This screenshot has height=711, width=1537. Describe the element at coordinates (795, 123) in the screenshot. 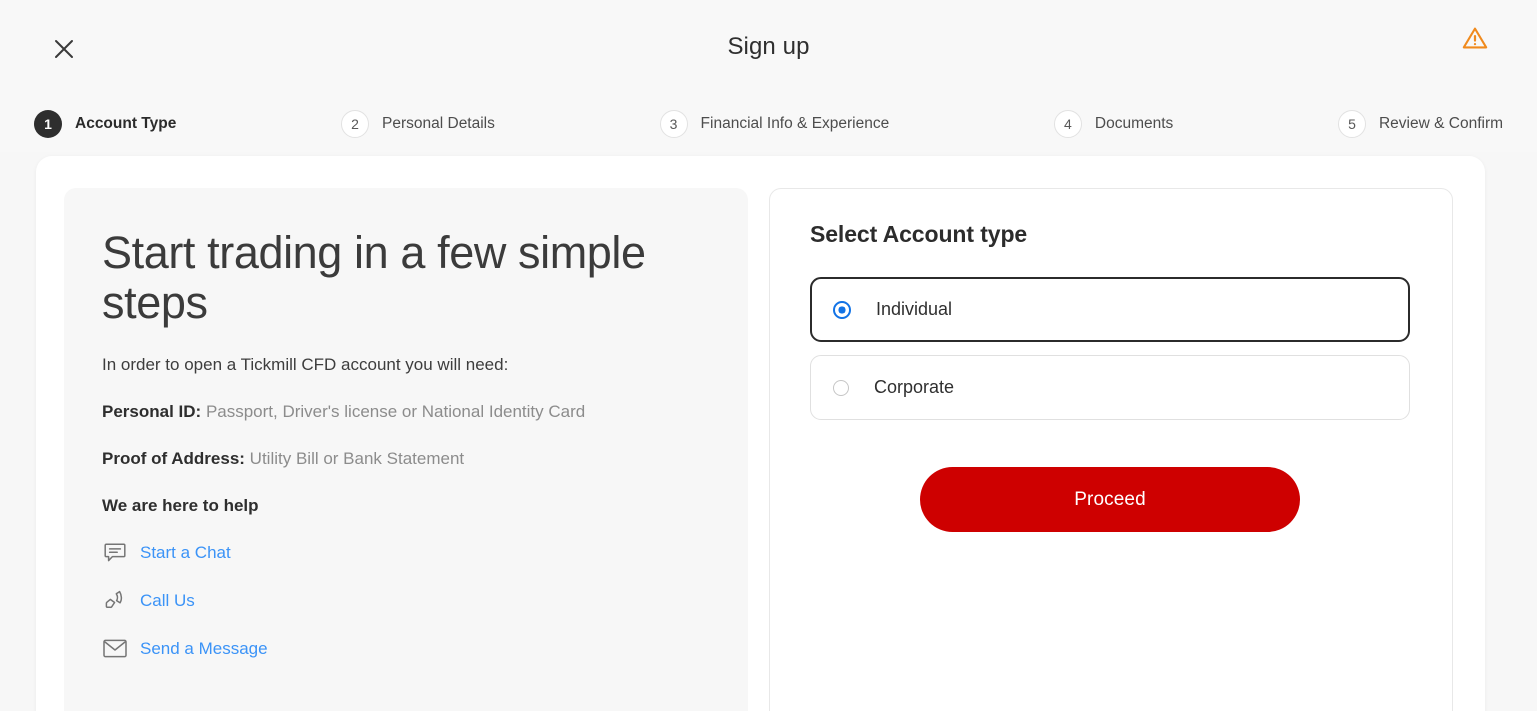

I see `step-label: Financial Info & Experience` at that location.